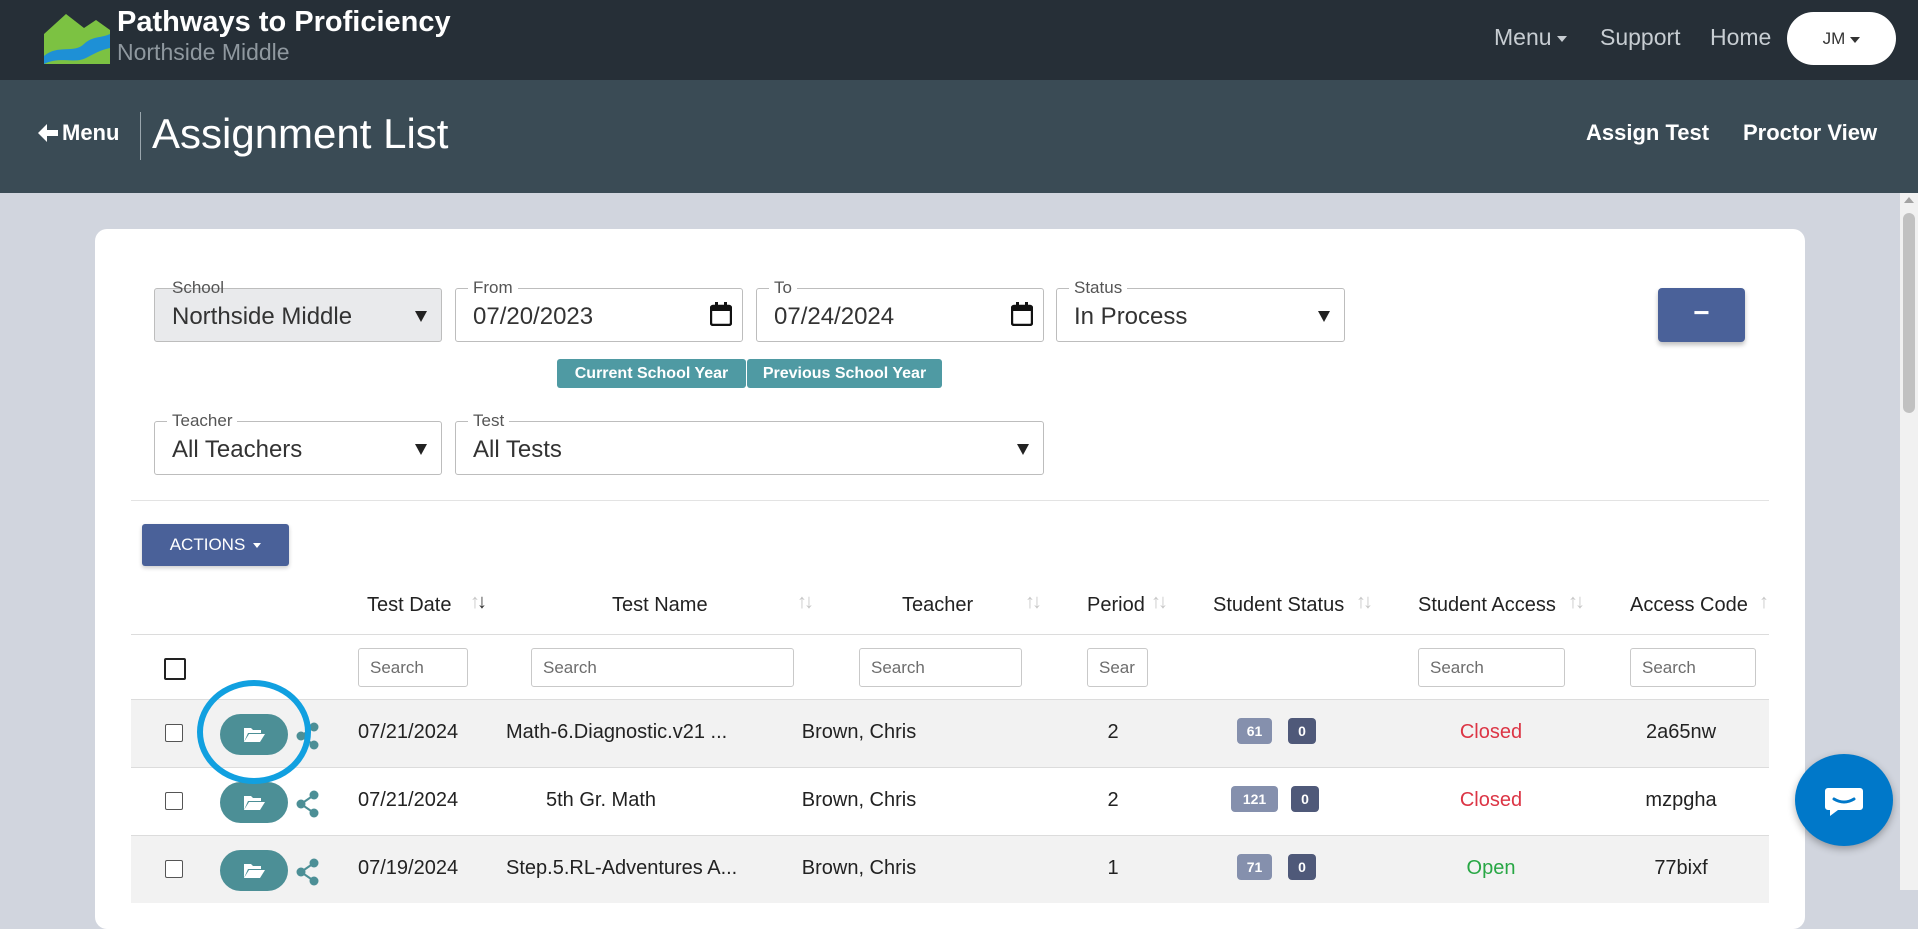 The image size is (1918, 929). I want to click on nav-menu-dropdown: Menu, so click(1530, 37).